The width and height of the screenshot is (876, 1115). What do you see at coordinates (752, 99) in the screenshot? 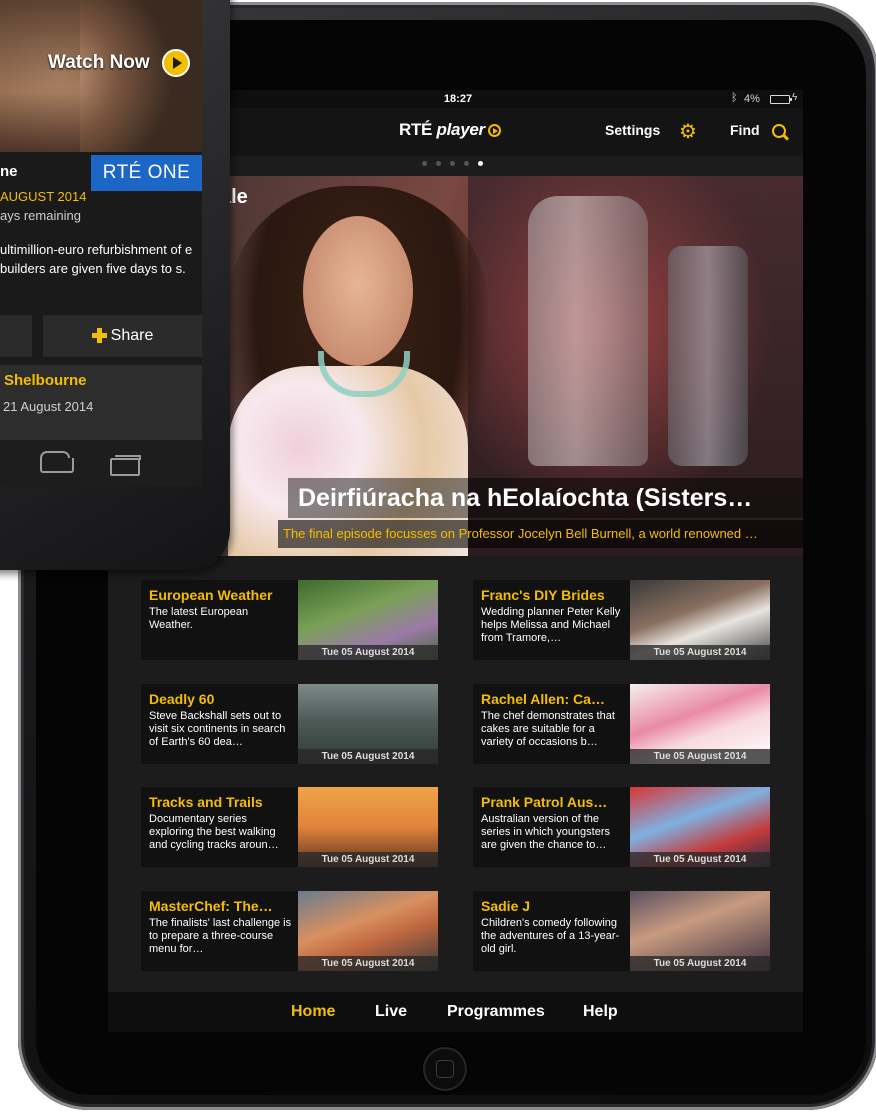
I see `battery-percent: 4%` at bounding box center [752, 99].